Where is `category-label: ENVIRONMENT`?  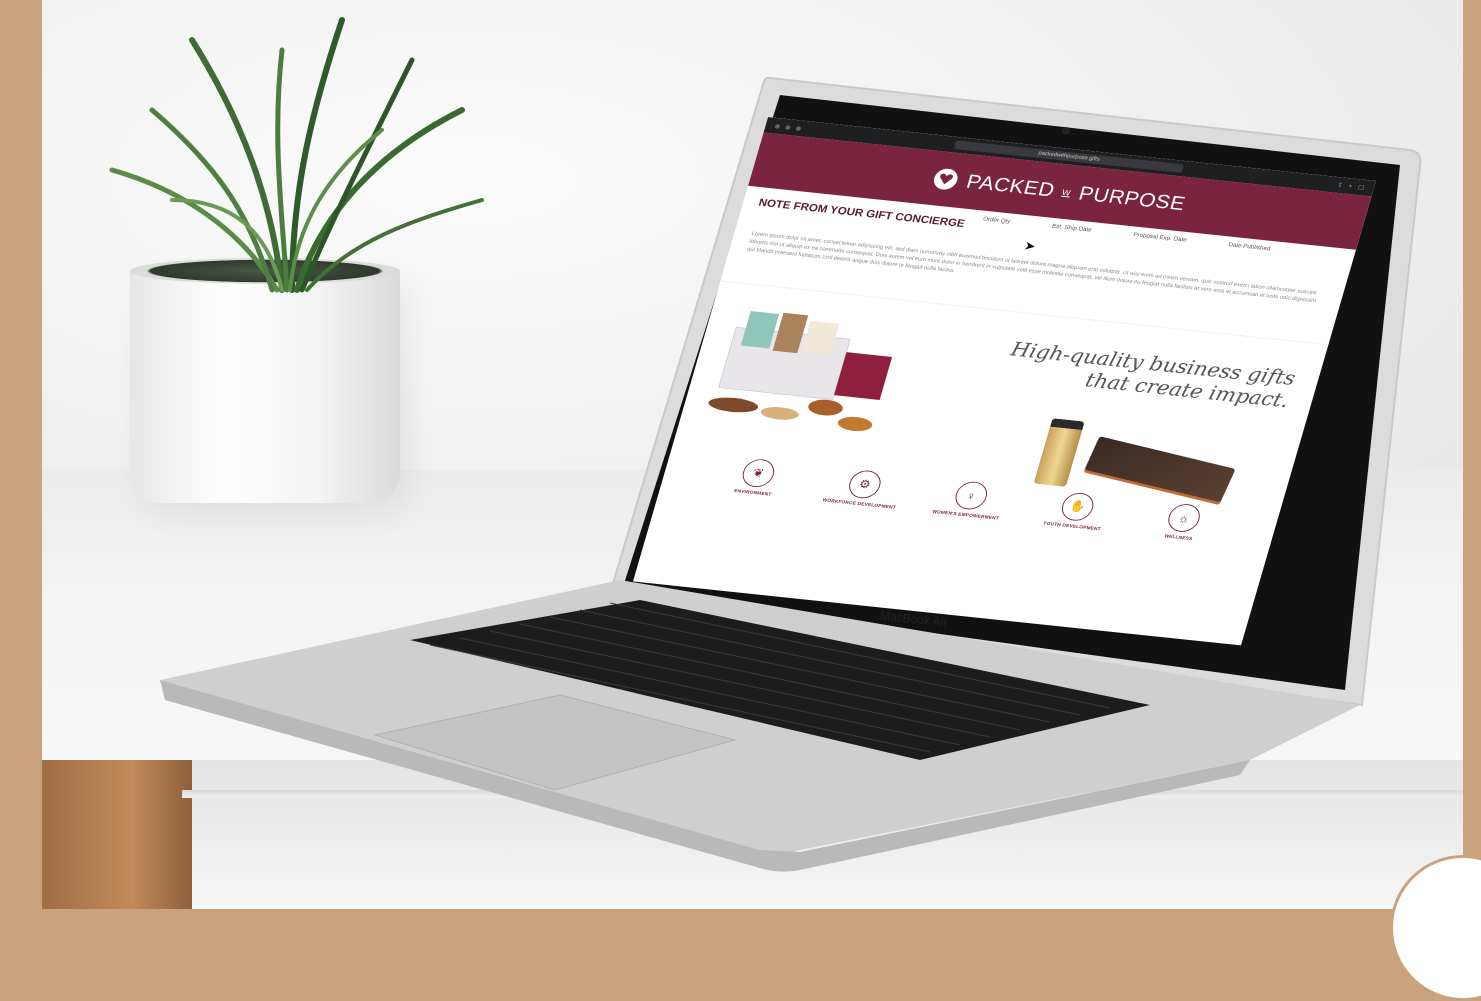 category-label: ENVIRONMENT is located at coordinates (753, 493).